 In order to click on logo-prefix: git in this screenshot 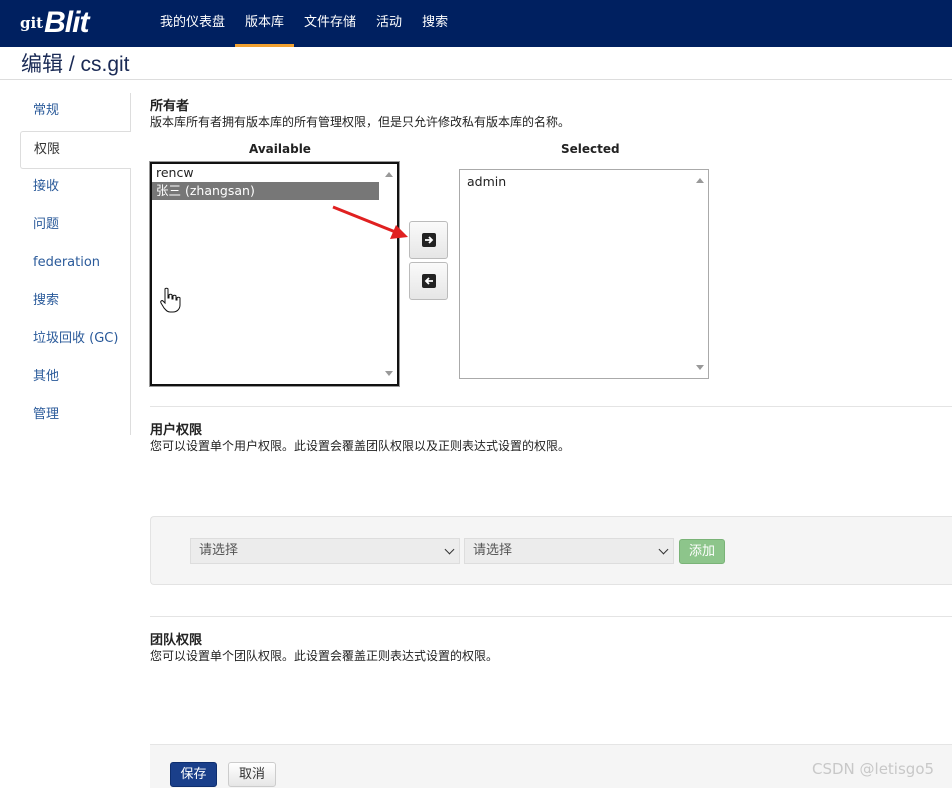, I will do `click(32, 23)`.